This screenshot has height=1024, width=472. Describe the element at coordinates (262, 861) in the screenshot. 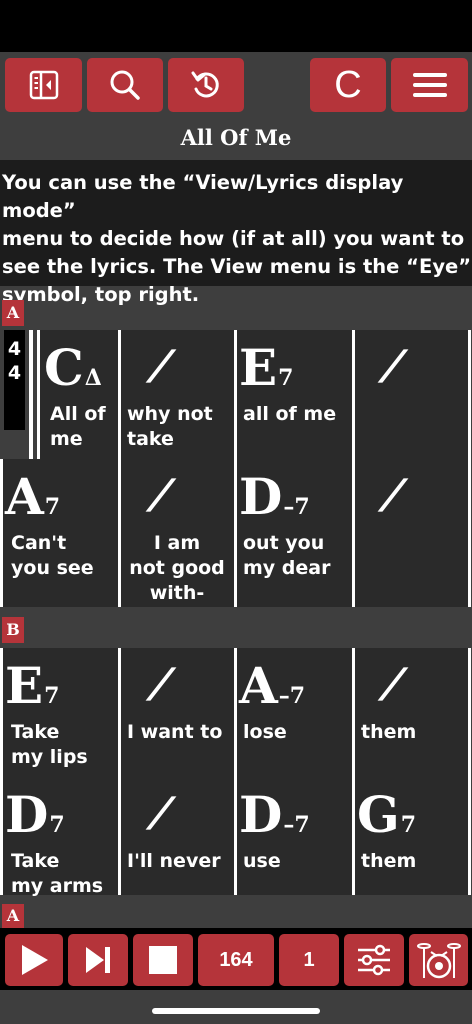

I see `lyric-text: use` at that location.